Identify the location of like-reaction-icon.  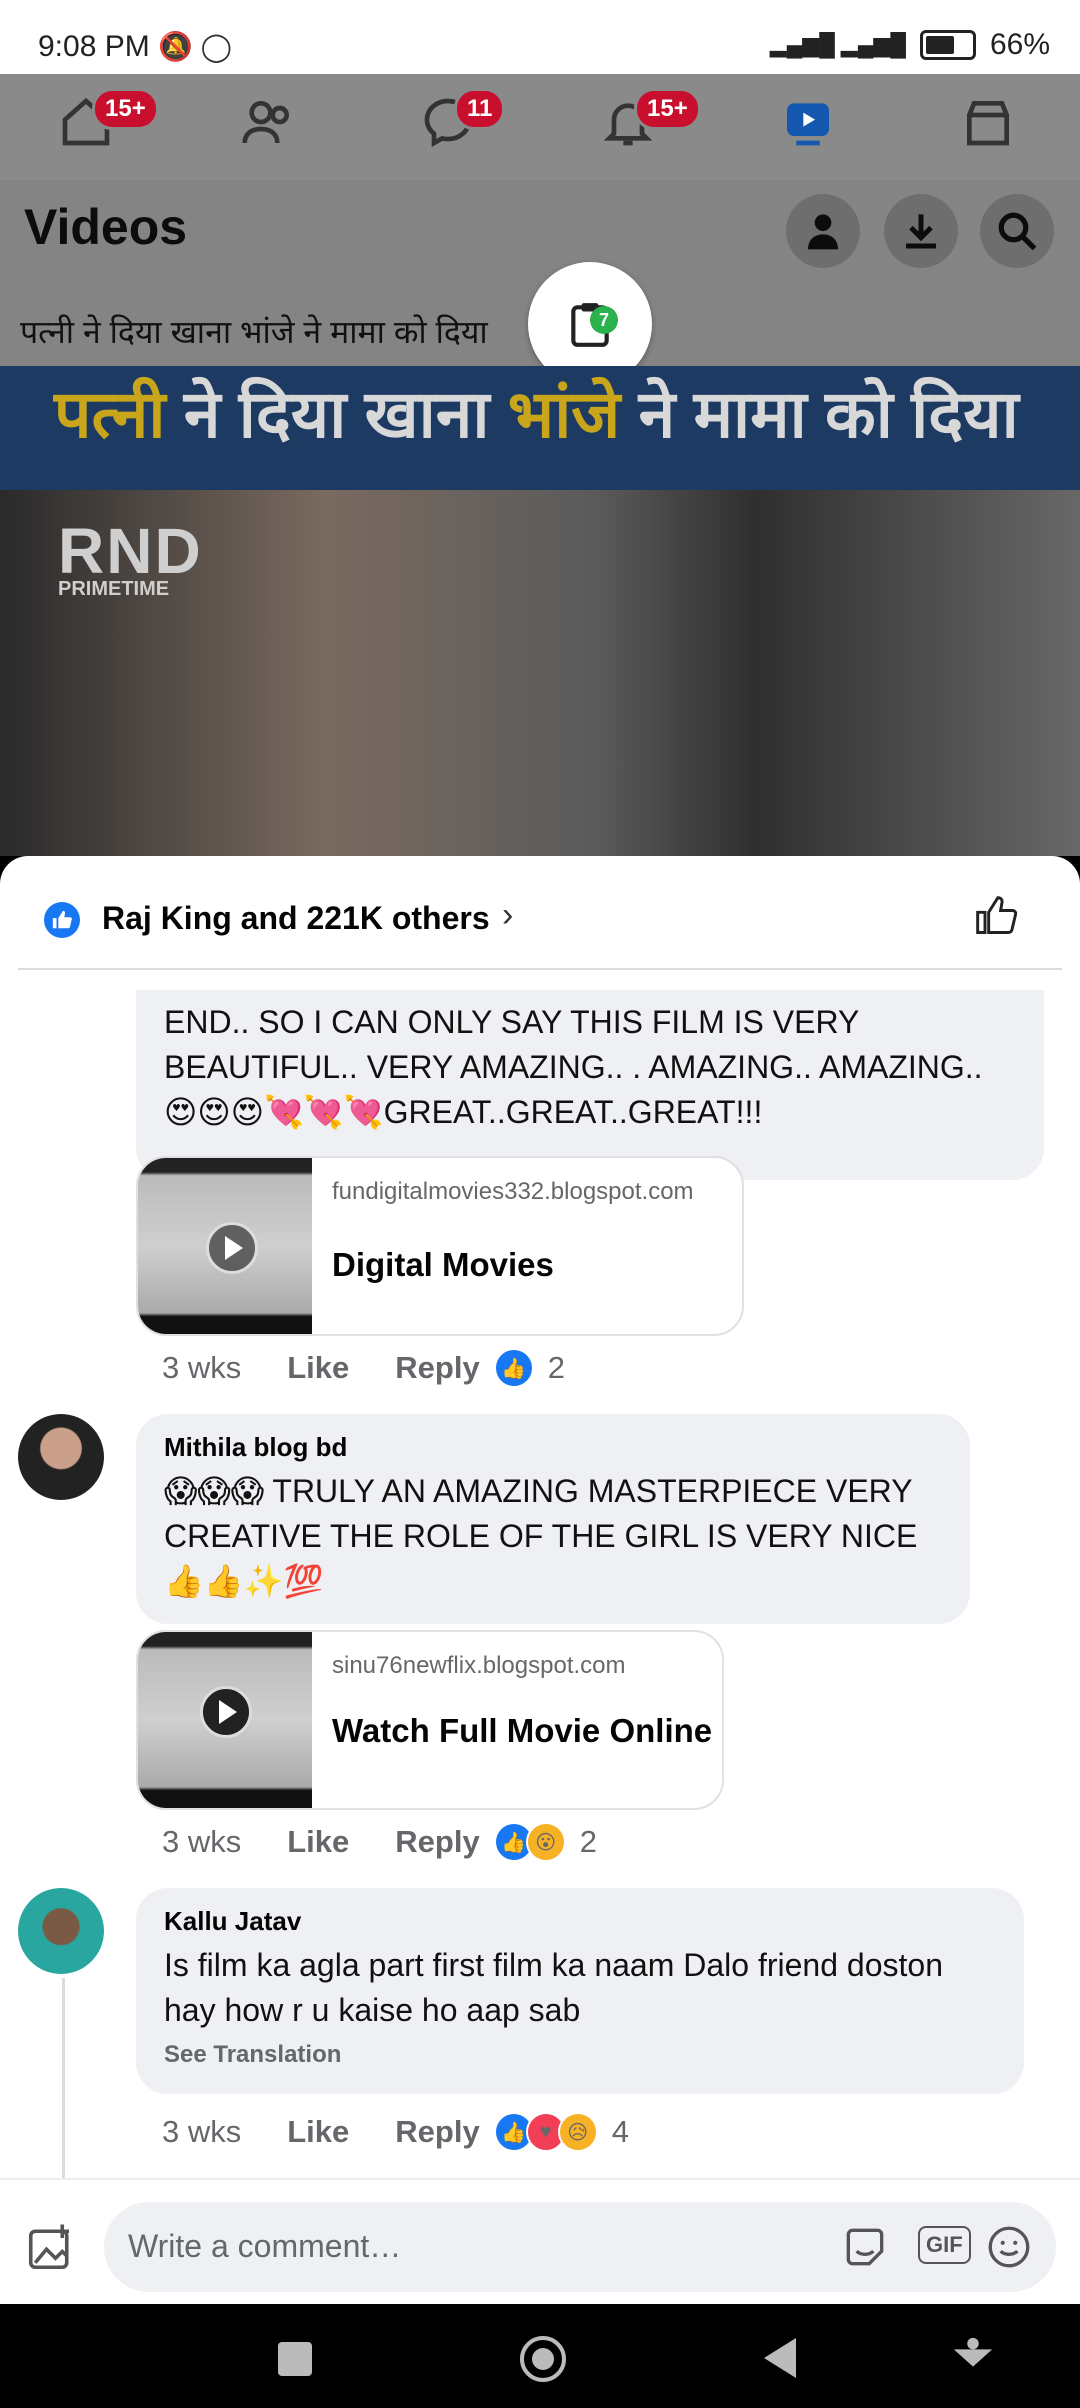
(62, 920).